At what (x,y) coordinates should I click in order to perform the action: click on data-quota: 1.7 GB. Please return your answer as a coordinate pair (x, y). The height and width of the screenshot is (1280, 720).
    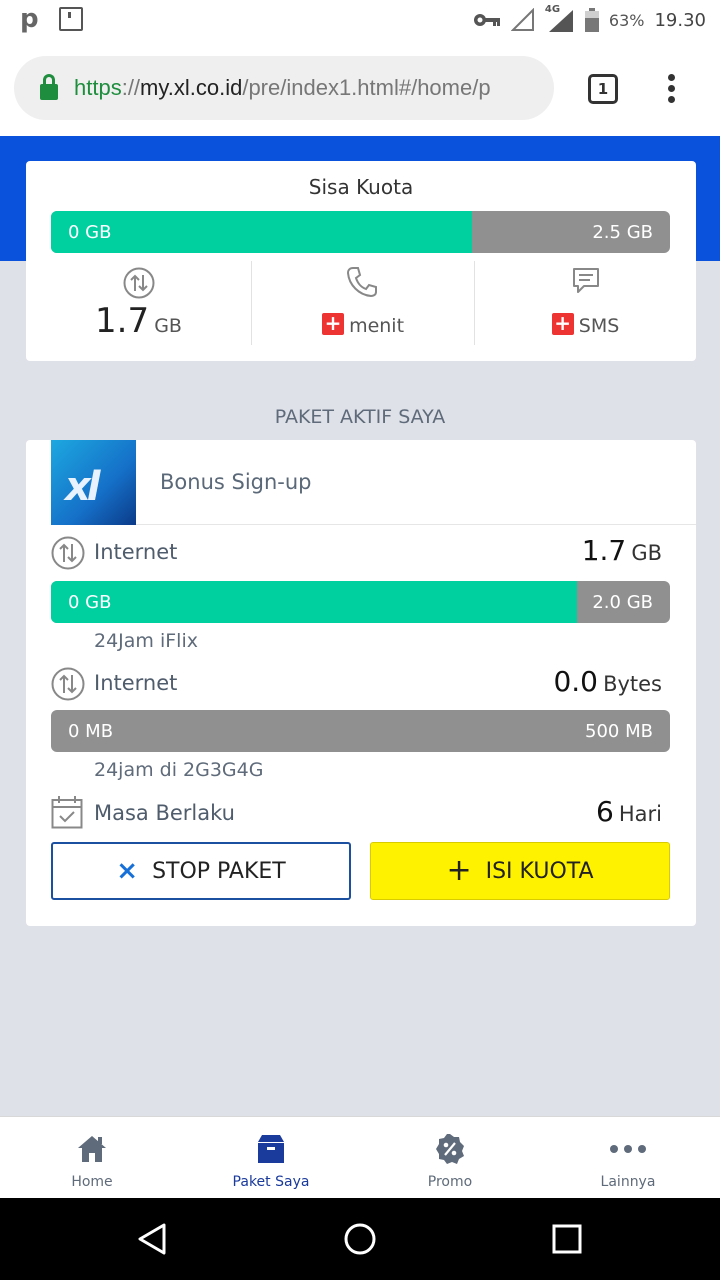
    Looking at the image, I should click on (138, 304).